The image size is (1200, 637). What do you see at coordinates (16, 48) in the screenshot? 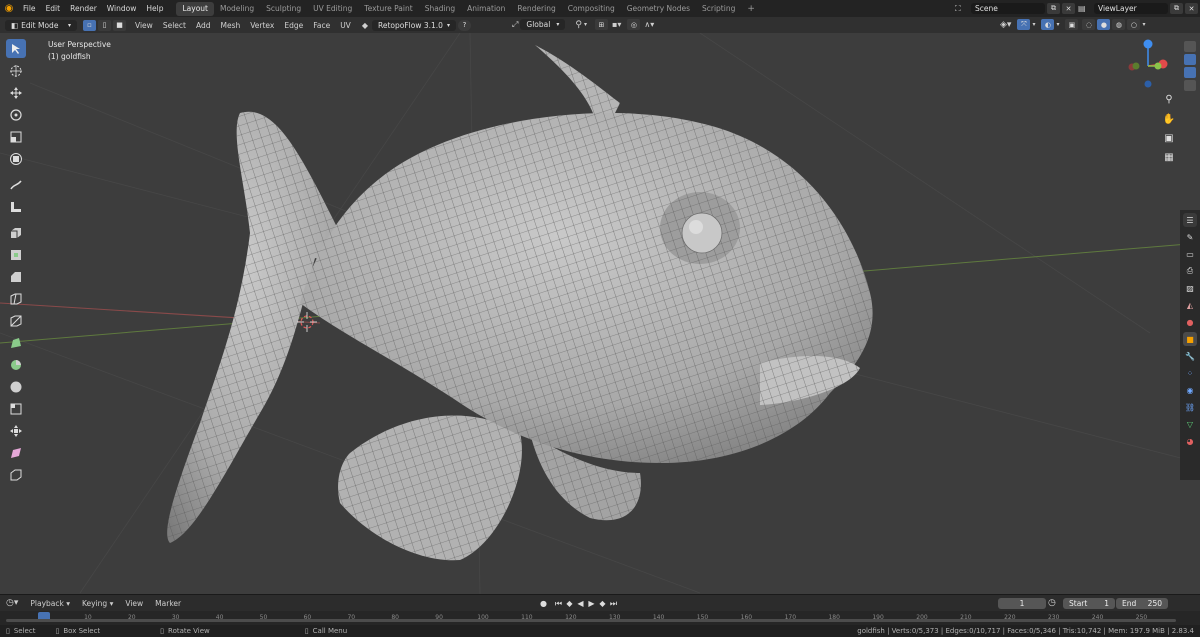
I see `select-box-tool` at bounding box center [16, 48].